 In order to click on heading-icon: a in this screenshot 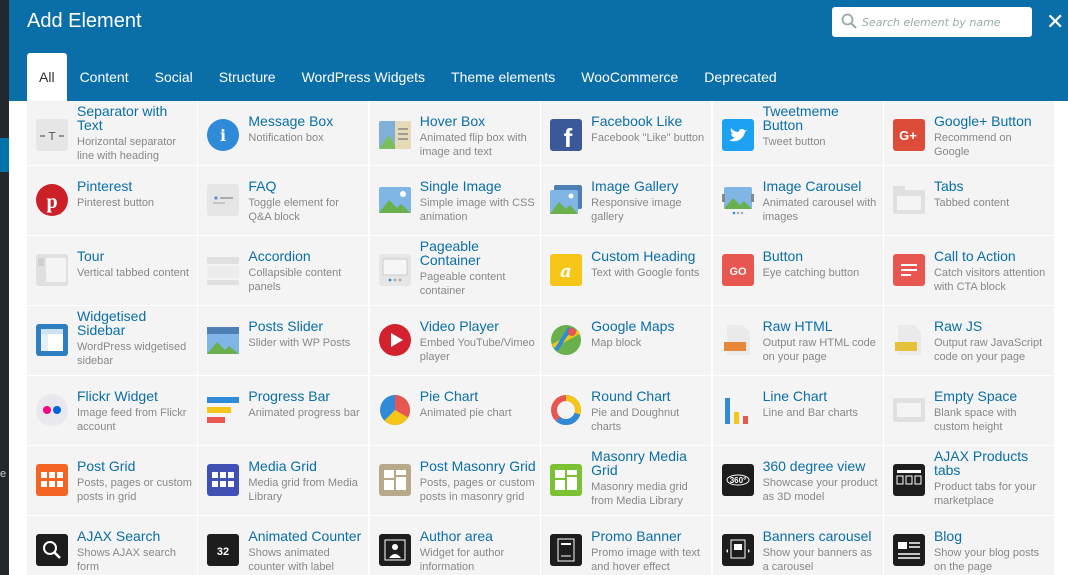, I will do `click(566, 270)`.